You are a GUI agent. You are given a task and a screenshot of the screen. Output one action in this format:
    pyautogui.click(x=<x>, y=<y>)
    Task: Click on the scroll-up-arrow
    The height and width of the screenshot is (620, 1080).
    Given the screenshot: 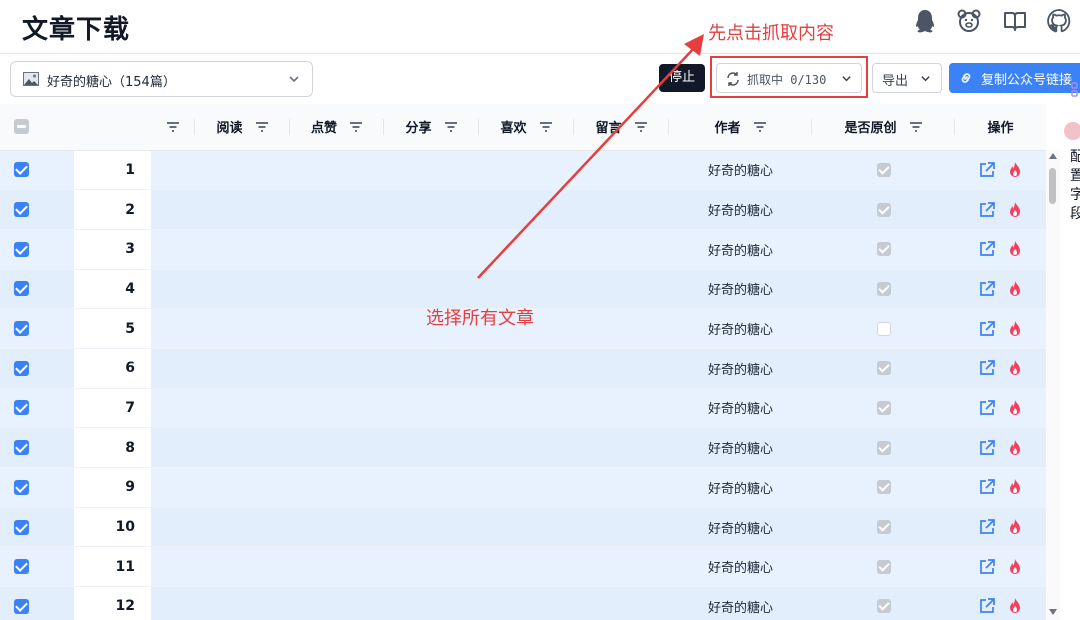 What is the action you would take?
    pyautogui.click(x=1053, y=156)
    